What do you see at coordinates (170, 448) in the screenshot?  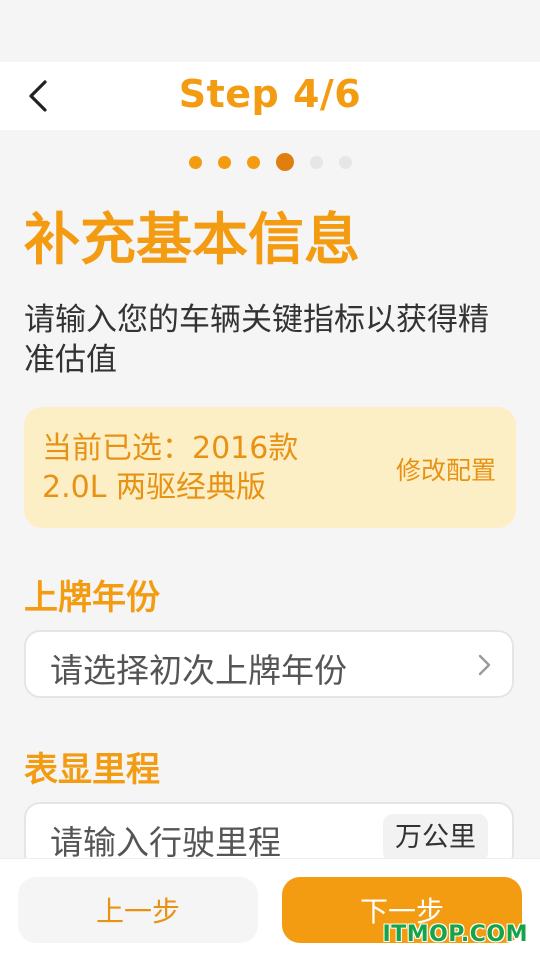 I see `selection-line-1: 当前已选：2016款` at bounding box center [170, 448].